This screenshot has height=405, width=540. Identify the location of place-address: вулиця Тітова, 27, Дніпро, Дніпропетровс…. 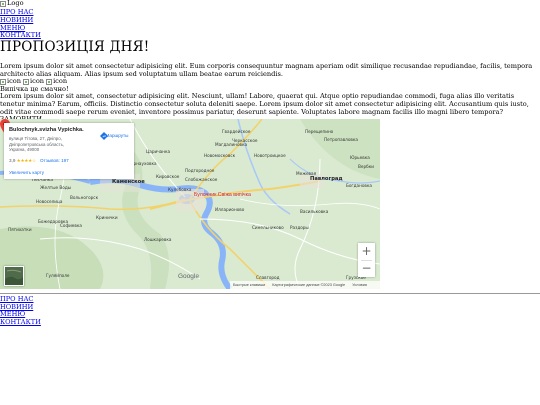
(37, 144).